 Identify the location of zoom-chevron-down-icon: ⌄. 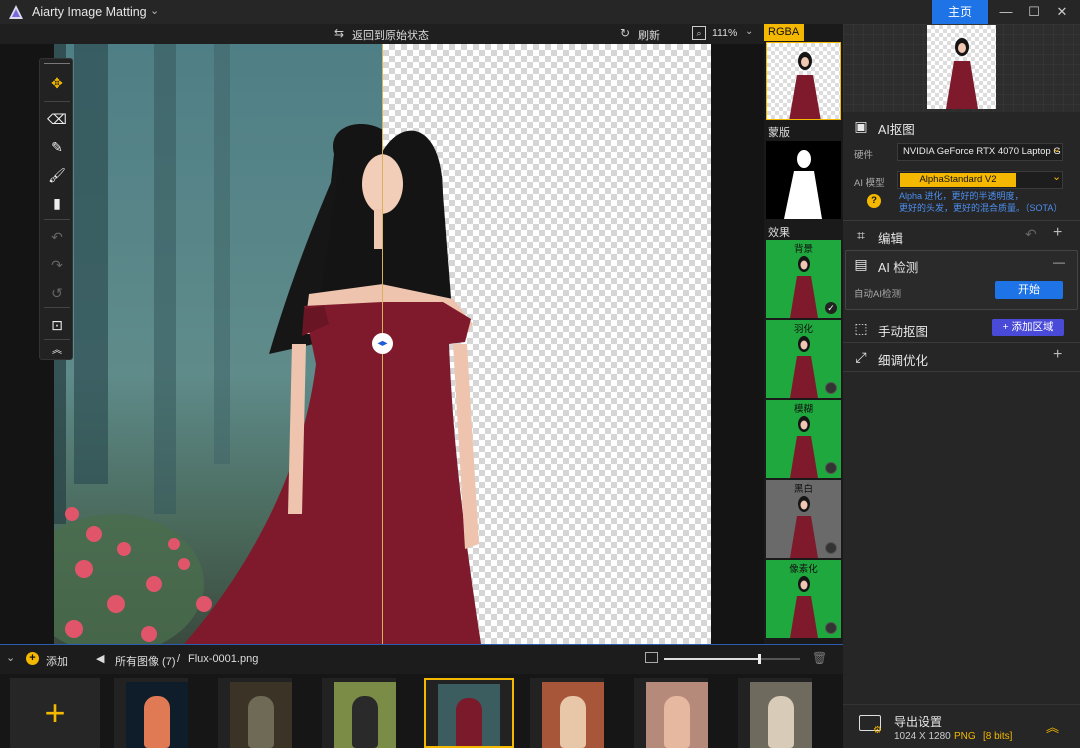
(749, 31).